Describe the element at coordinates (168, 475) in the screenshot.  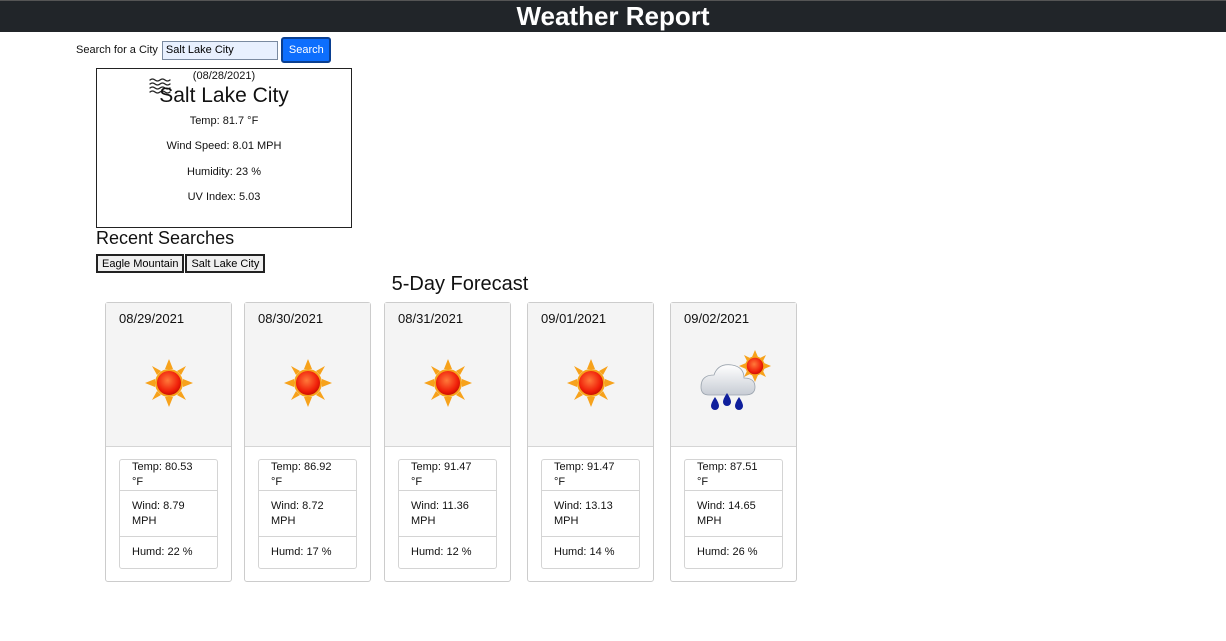
I see `forecast-temp: Temp: 80.53 °F` at that location.